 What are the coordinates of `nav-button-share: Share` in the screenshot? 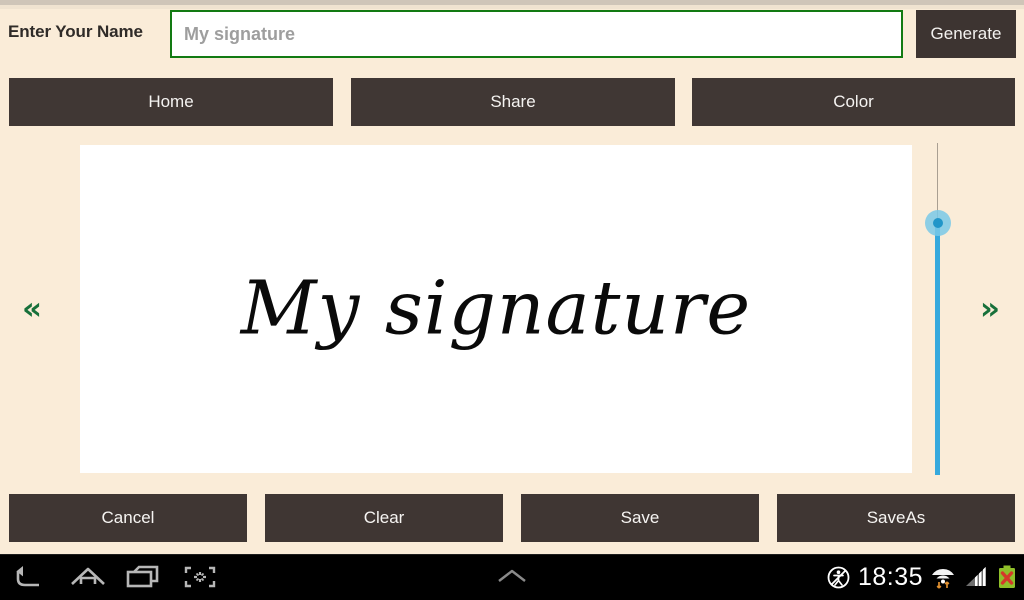 It's located at (513, 102).